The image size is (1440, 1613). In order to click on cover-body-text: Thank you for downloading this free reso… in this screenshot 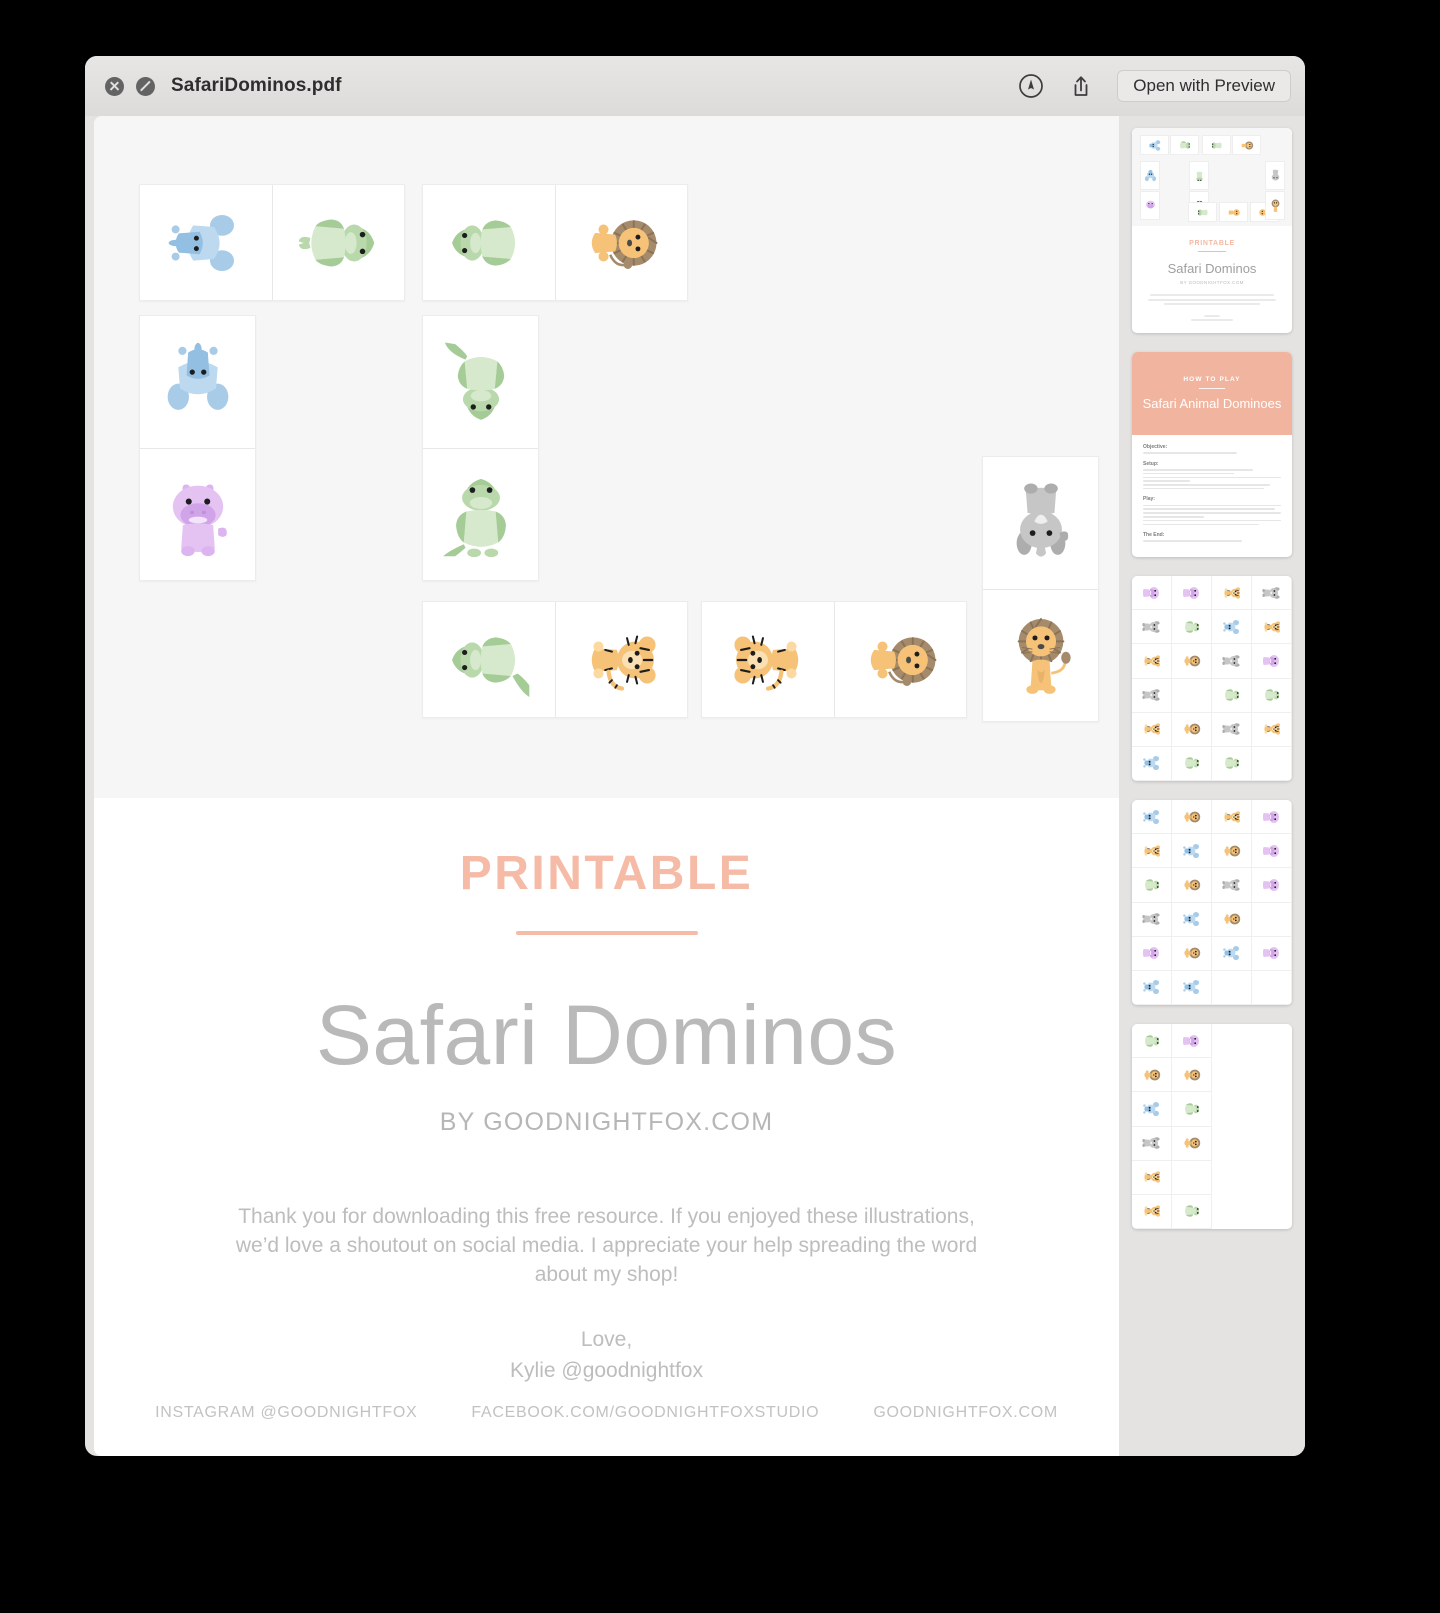, I will do `click(606, 1245)`.